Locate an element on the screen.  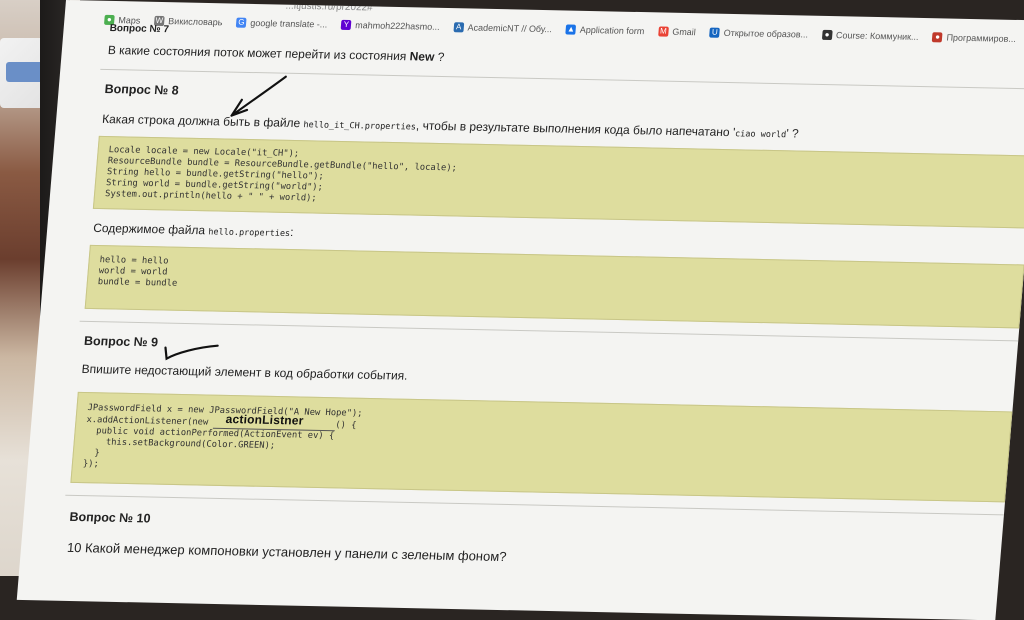
handwritten-answer: actionListner is located at coordinates (265, 419).